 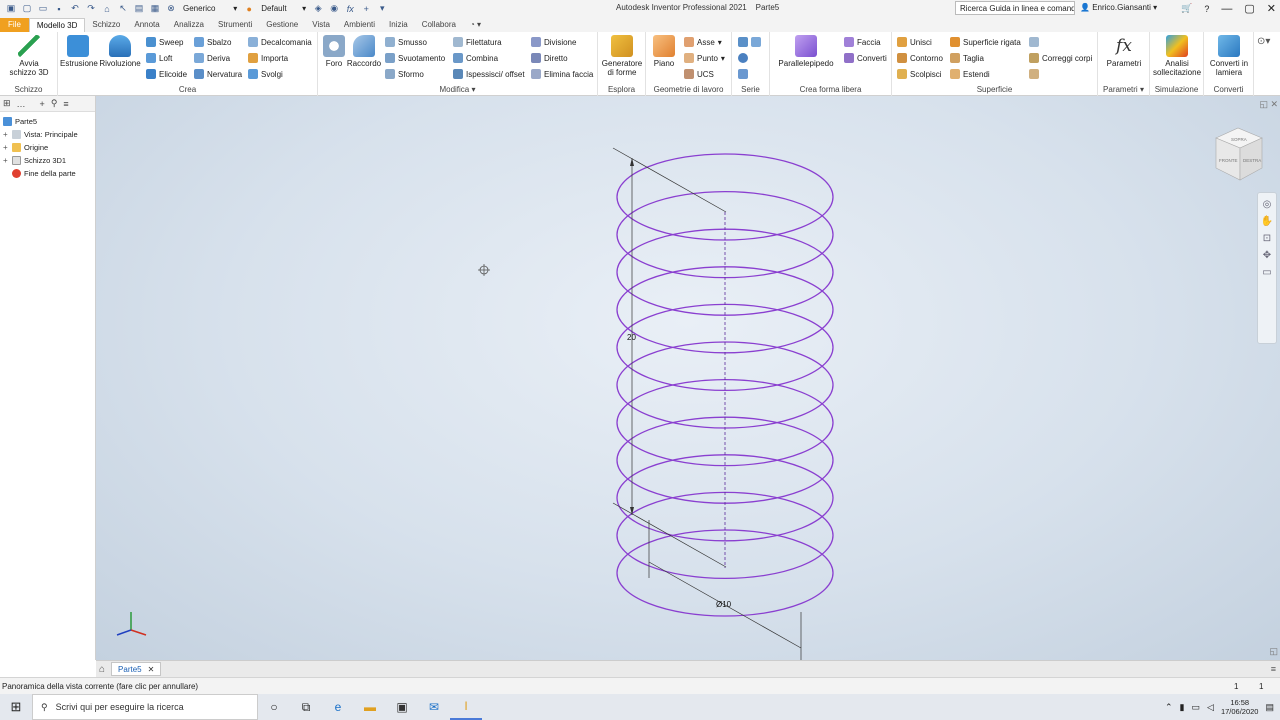 What do you see at coordinates (466, 707) in the screenshot?
I see `inventor-taskbar-icon: I` at bounding box center [466, 707].